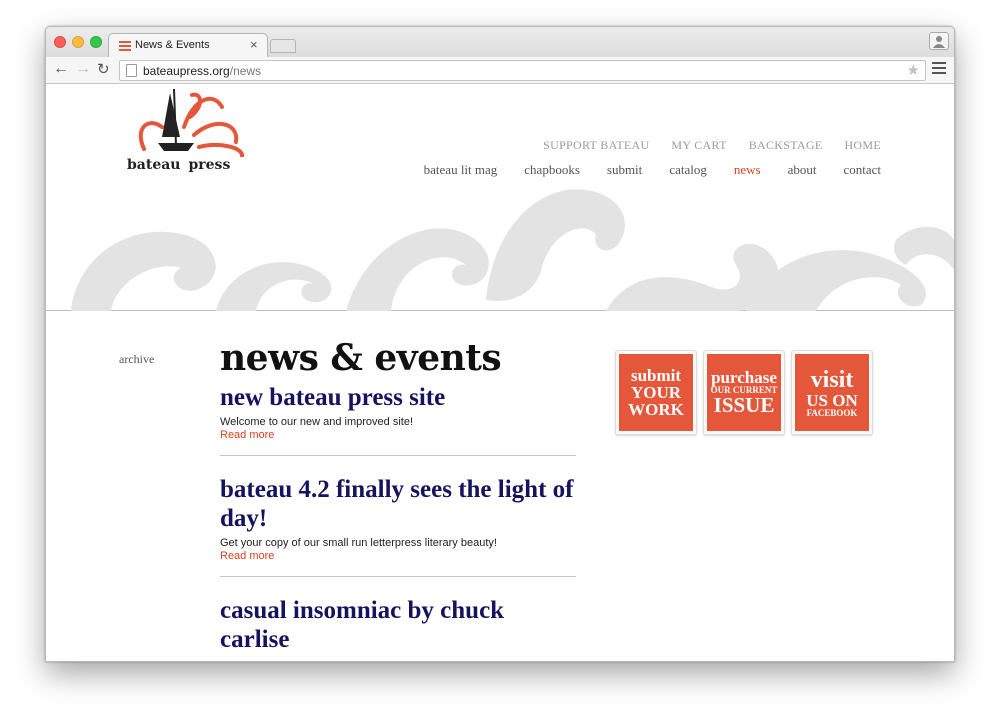 This screenshot has width=1000, height=726. What do you see at coordinates (522, 70) in the screenshot?
I see `address-bar: bateaupress.org/news ★` at bounding box center [522, 70].